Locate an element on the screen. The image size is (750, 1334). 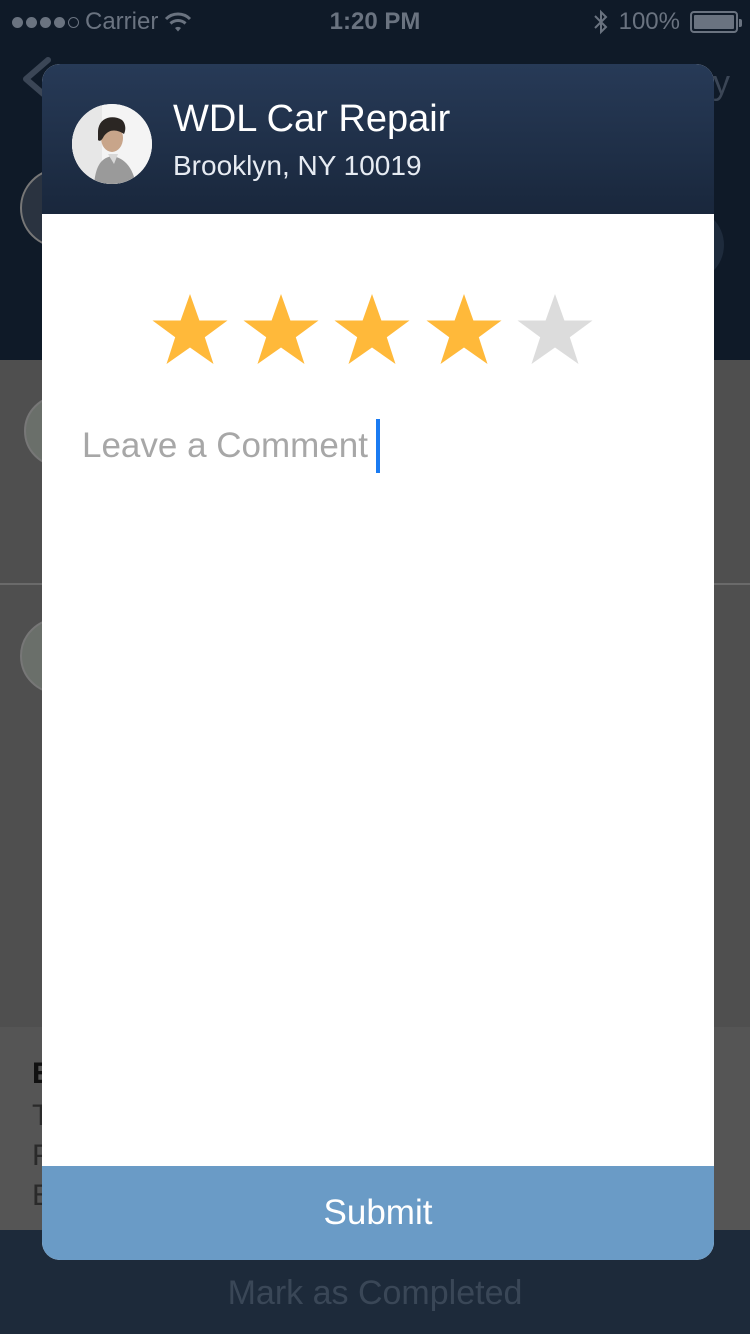
bg-header-right-text: y is located at coordinates (721, 83).